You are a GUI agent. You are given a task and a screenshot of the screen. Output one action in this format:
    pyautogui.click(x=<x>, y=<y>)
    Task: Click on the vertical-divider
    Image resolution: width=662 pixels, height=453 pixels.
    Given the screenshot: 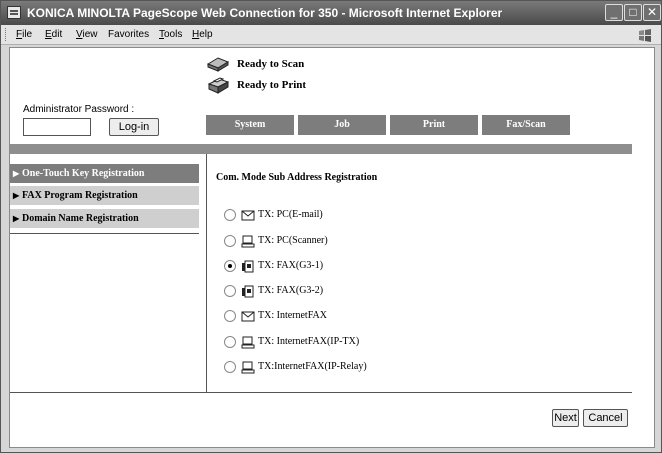 What is the action you would take?
    pyautogui.click(x=206, y=273)
    